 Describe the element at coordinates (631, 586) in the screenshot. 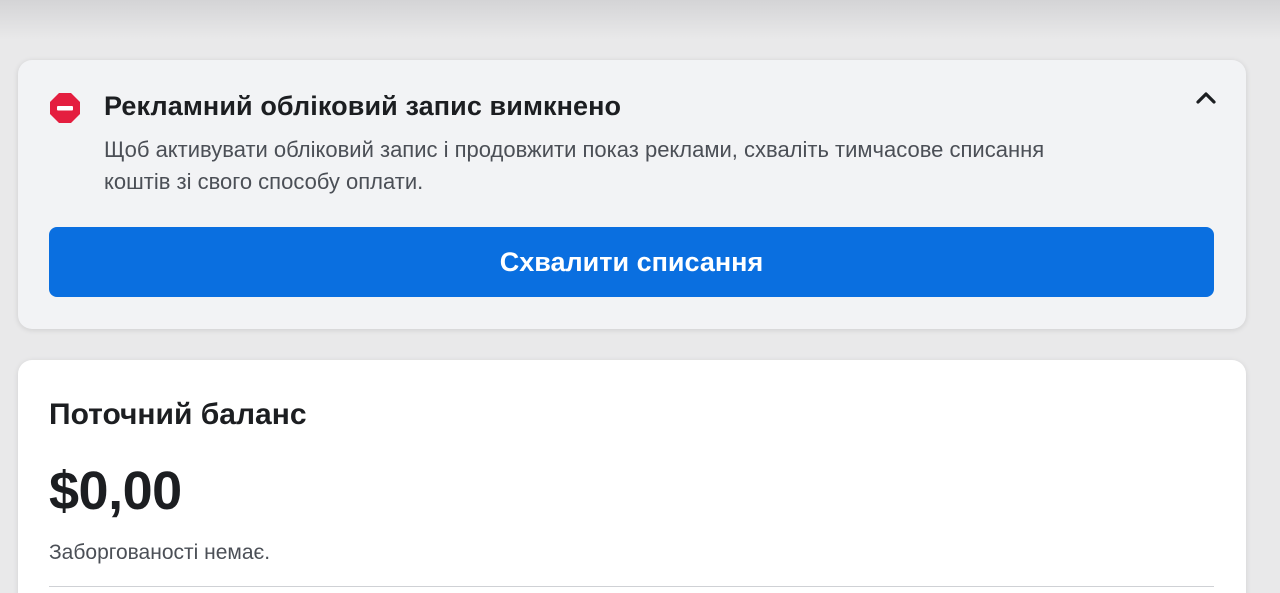

I see `divider` at that location.